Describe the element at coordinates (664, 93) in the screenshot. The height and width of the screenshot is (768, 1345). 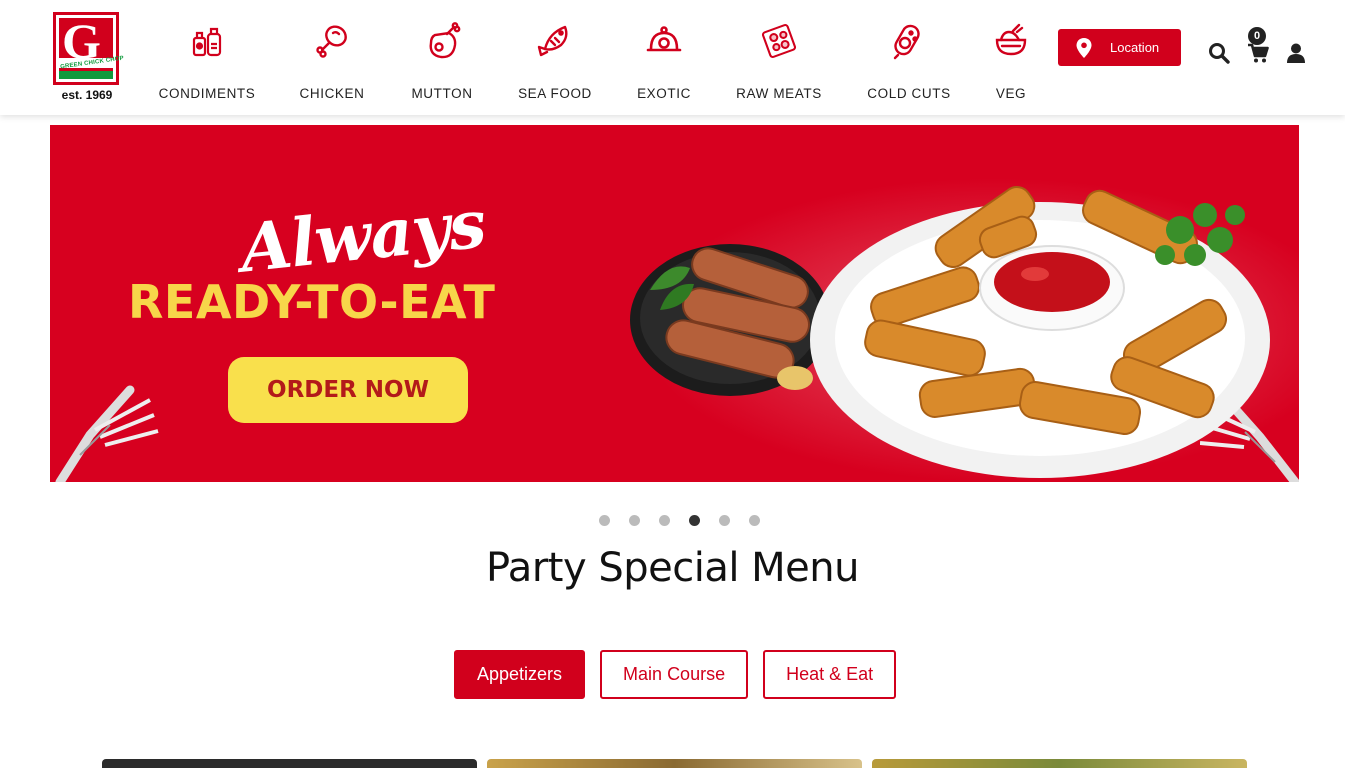
I see `nav-label: EXOTIC` at that location.